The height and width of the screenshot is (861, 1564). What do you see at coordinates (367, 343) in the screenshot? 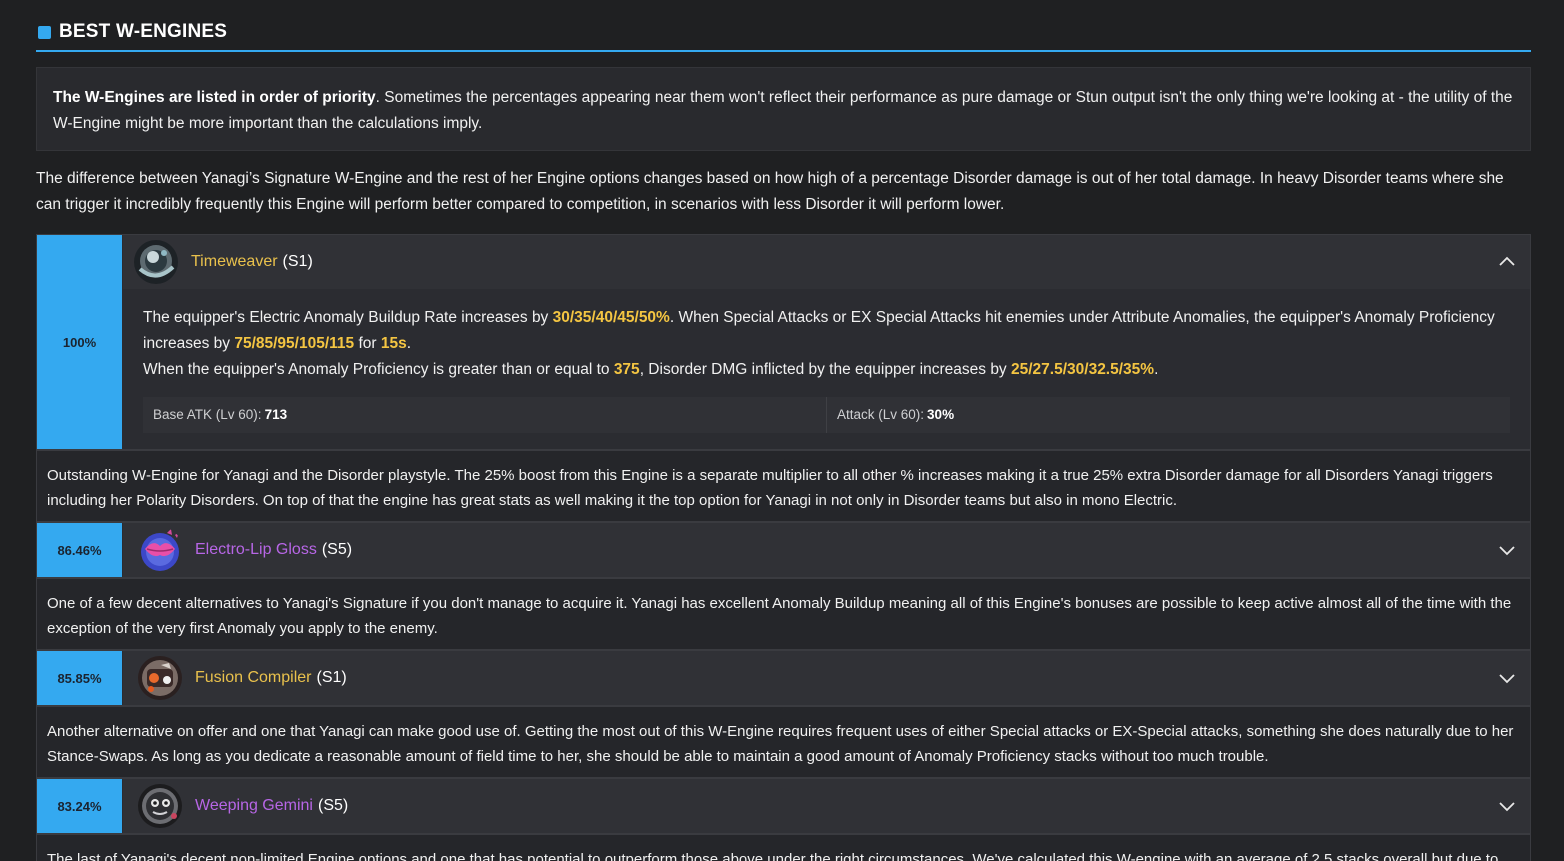
I see `effect-text: for` at bounding box center [367, 343].